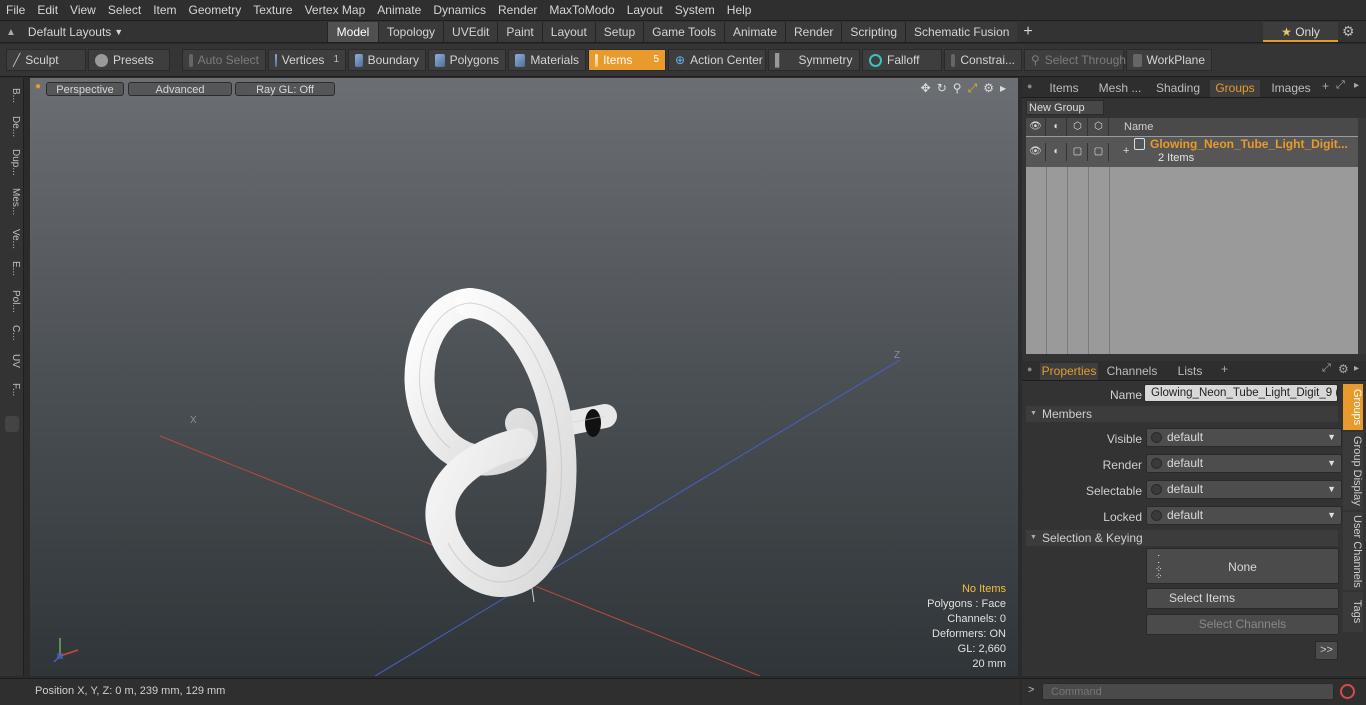 This screenshot has width=1366, height=705. Describe the element at coordinates (1242, 598) in the screenshot. I see `select-items-button: Select Items` at that location.